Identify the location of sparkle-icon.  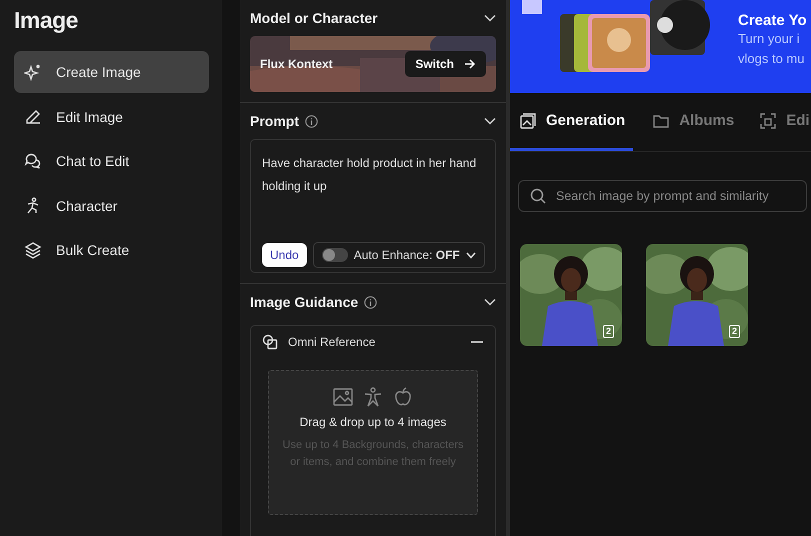
(33, 72).